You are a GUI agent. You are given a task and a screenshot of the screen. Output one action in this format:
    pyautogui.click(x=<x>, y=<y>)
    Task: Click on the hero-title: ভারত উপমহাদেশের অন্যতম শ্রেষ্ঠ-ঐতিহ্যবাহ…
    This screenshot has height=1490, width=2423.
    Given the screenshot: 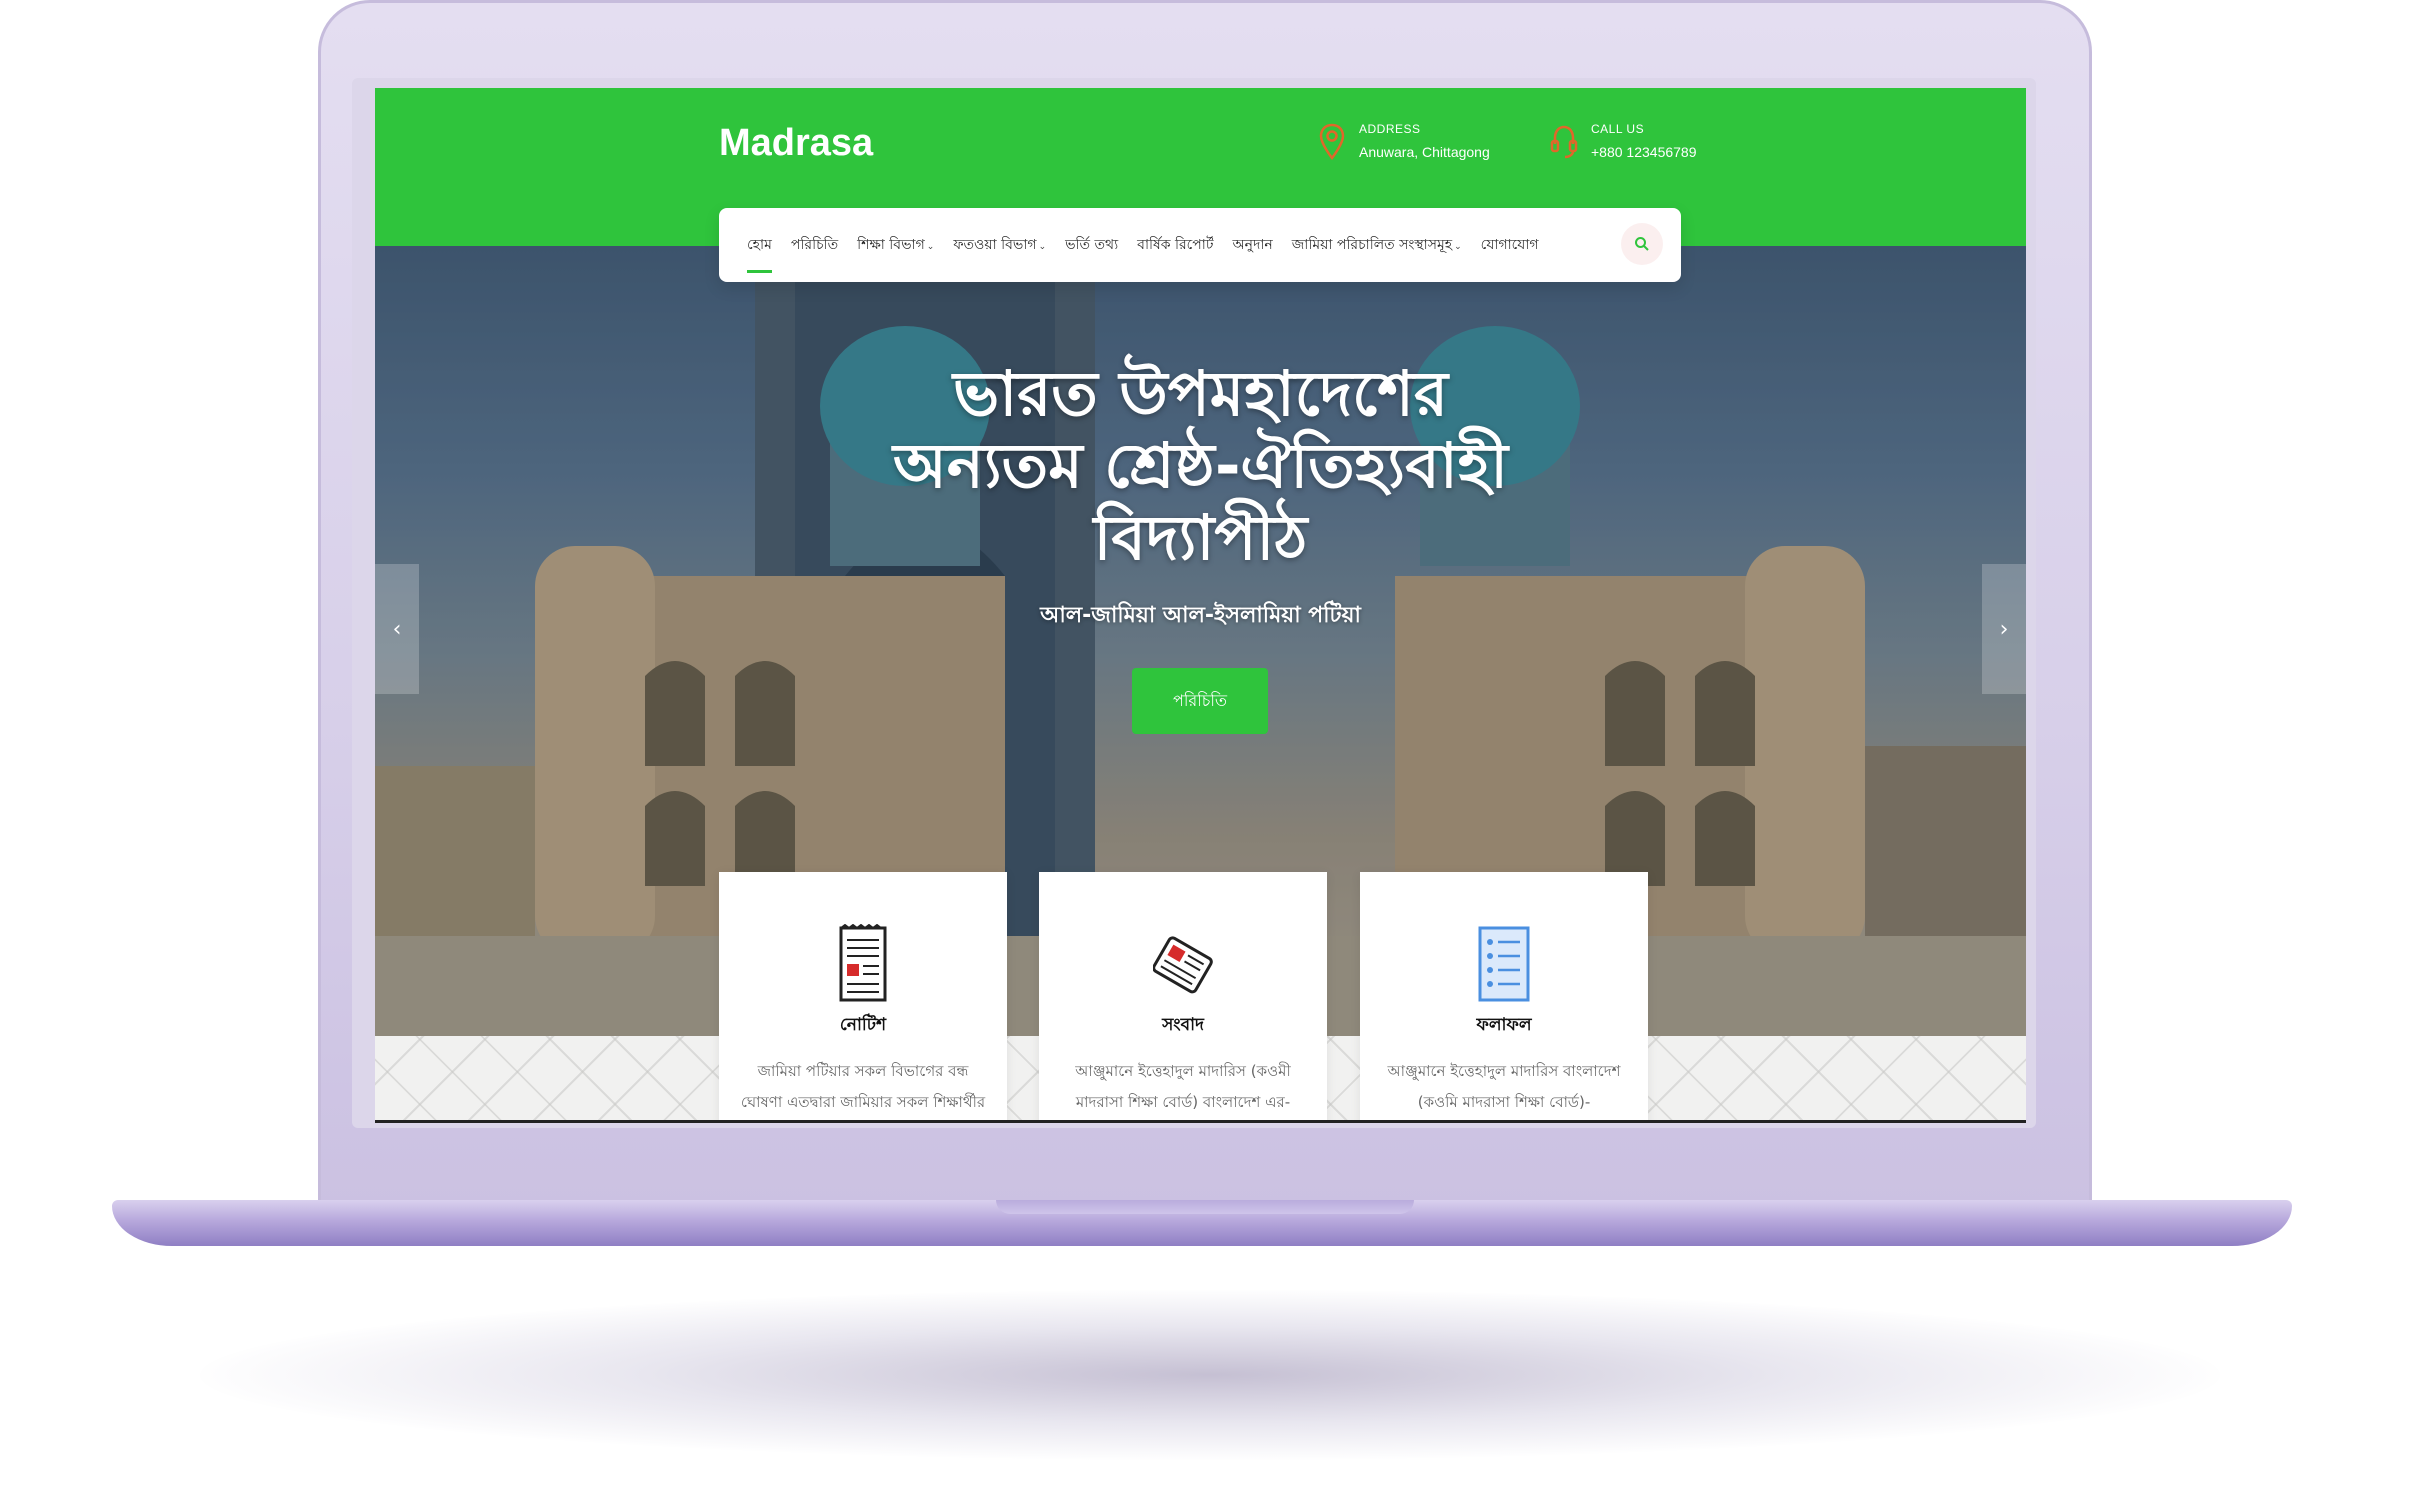 What is the action you would take?
    pyautogui.click(x=1200, y=466)
    